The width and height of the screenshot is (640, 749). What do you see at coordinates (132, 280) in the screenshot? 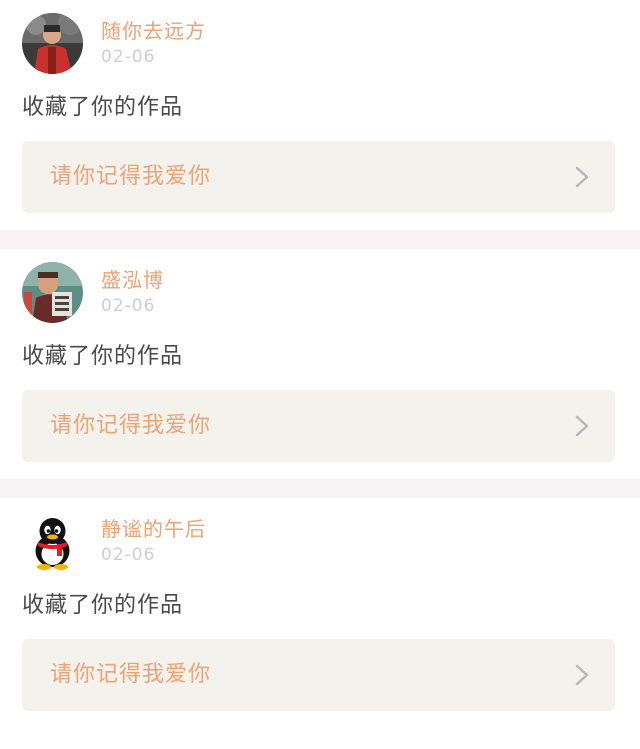
I see `username: 盛泓博` at bounding box center [132, 280].